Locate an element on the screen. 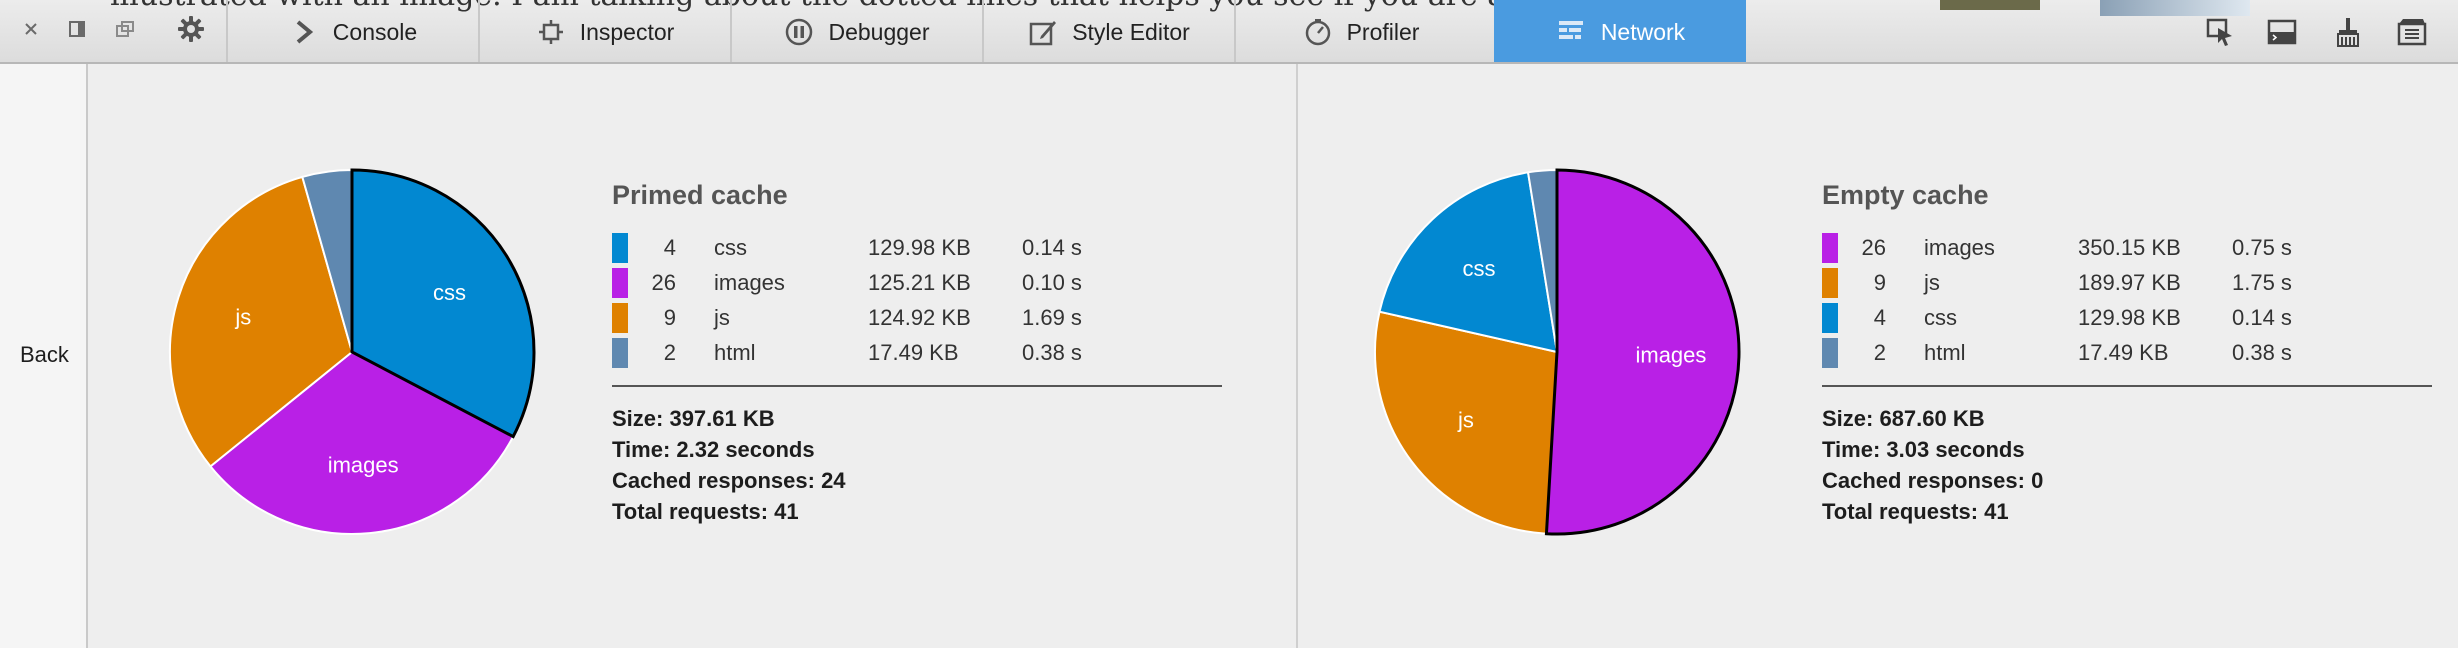  tab-network: Network is located at coordinates (1620, 31).